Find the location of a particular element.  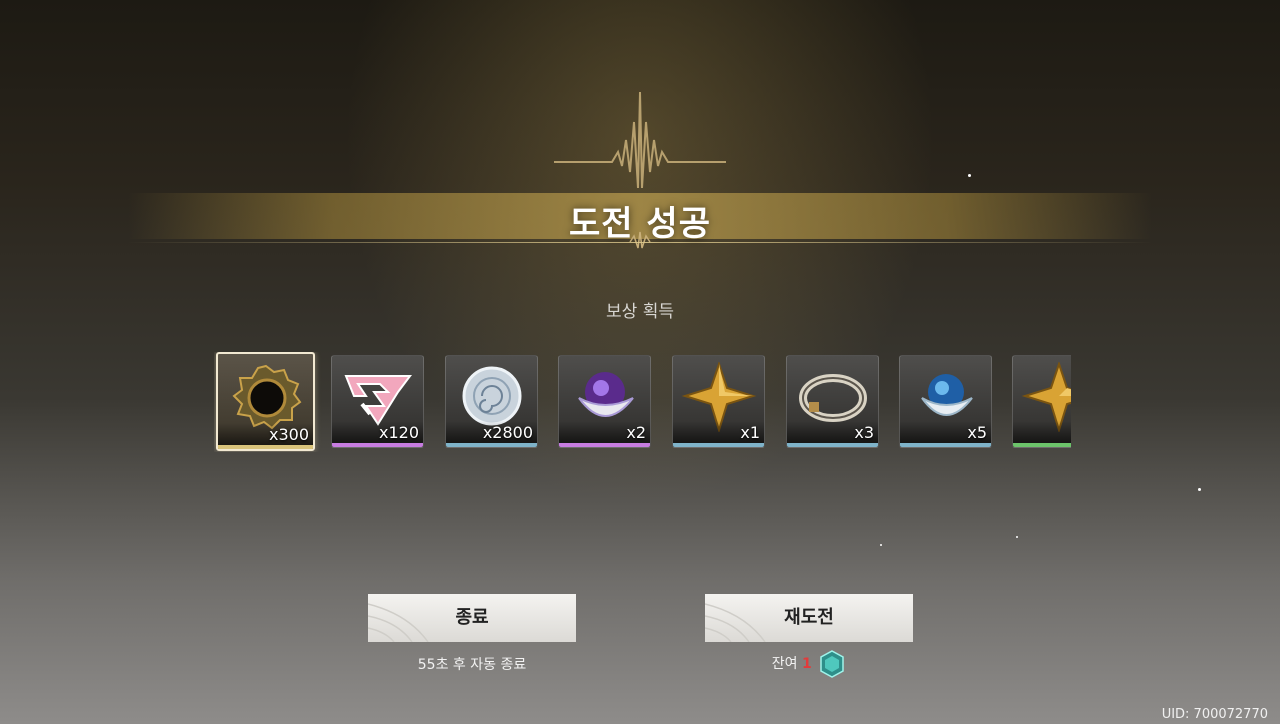

reward-quantity: x300 is located at coordinates (288, 434).